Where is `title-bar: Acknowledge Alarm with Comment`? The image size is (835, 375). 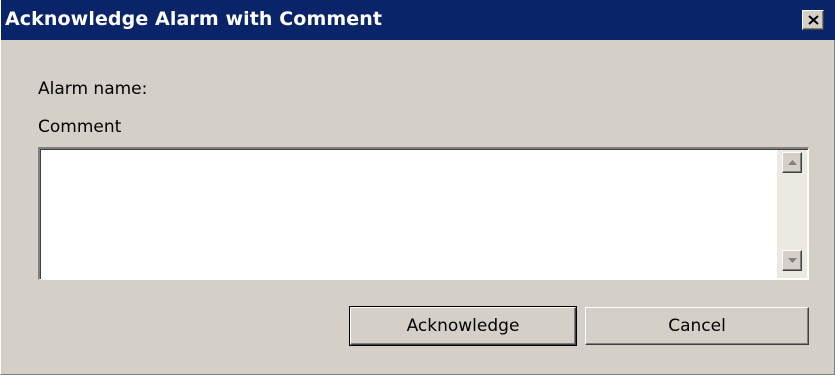 title-bar: Acknowledge Alarm with Comment is located at coordinates (418, 20).